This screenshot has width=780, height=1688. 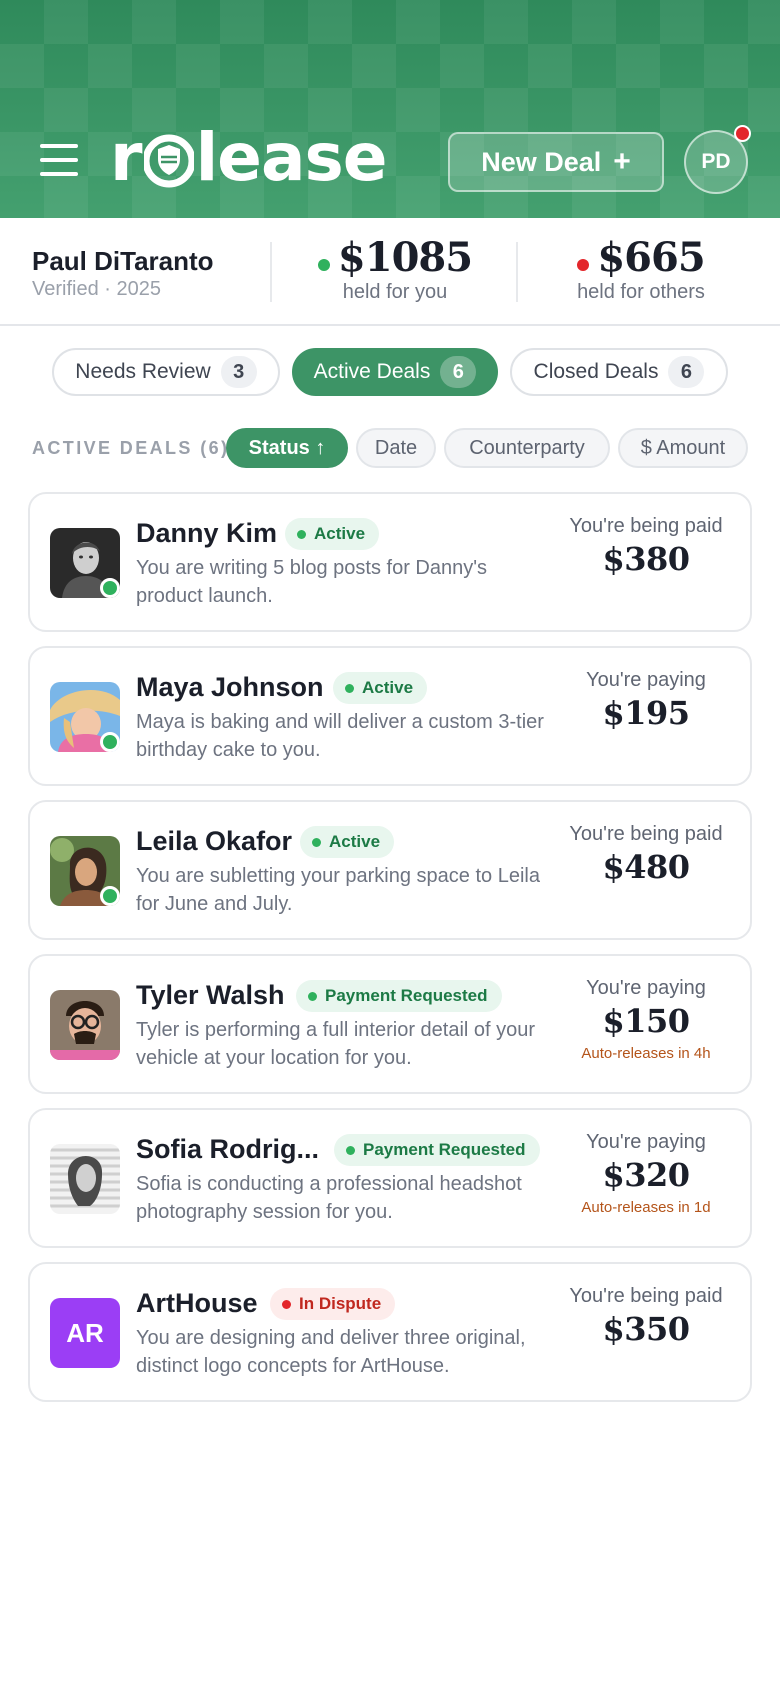 I want to click on new-deal-button: New Deal +, so click(x=556, y=162).